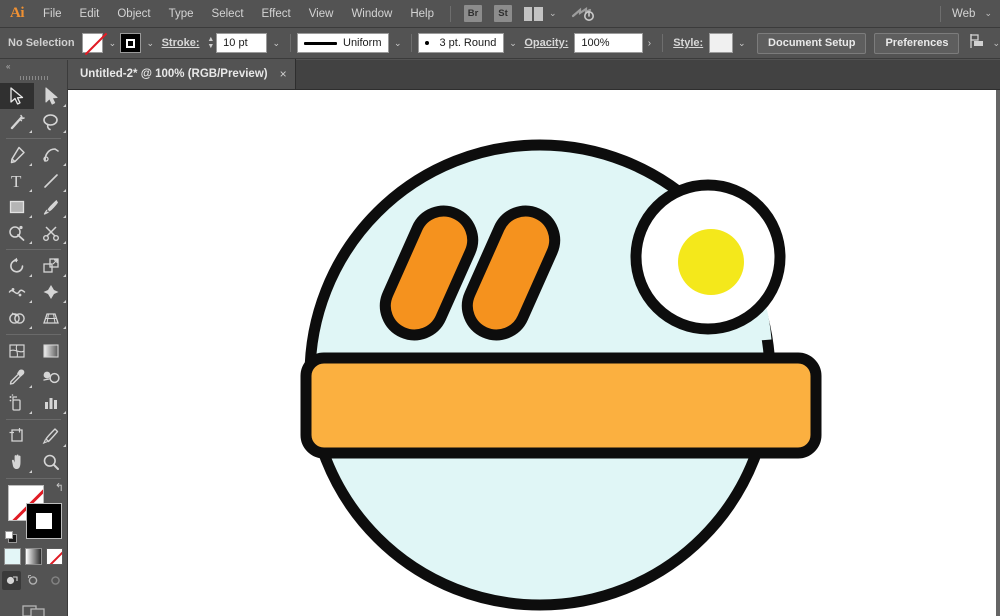 This screenshot has width=1000, height=616. What do you see at coordinates (44, 521) in the screenshot?
I see `stroke-color-swatch` at bounding box center [44, 521].